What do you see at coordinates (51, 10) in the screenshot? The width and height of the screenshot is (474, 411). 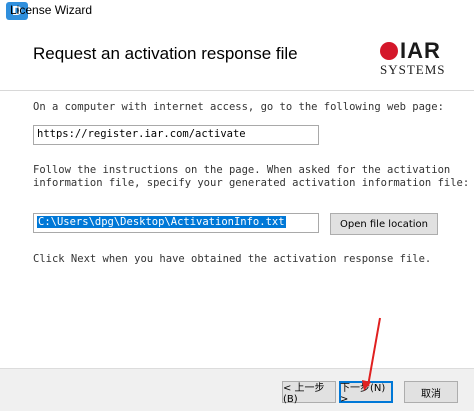 I see `window-title: License Wizard` at bounding box center [51, 10].